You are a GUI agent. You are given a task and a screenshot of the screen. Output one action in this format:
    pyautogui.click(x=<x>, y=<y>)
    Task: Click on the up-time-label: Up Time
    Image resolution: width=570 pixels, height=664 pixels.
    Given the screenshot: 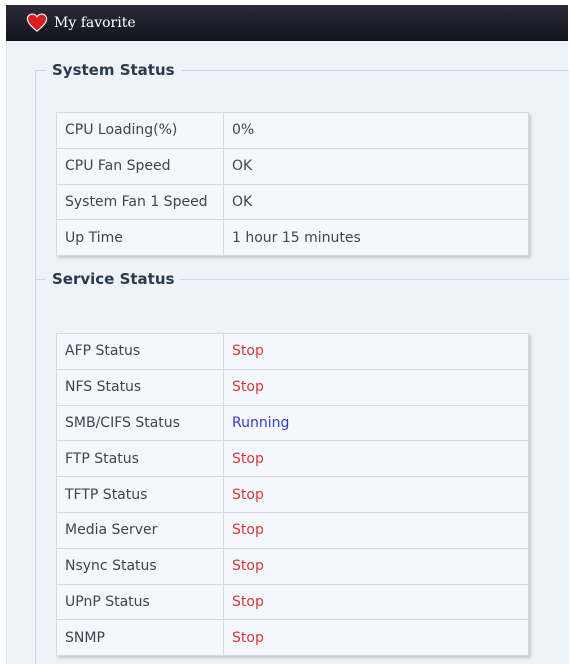 What is the action you would take?
    pyautogui.click(x=140, y=238)
    